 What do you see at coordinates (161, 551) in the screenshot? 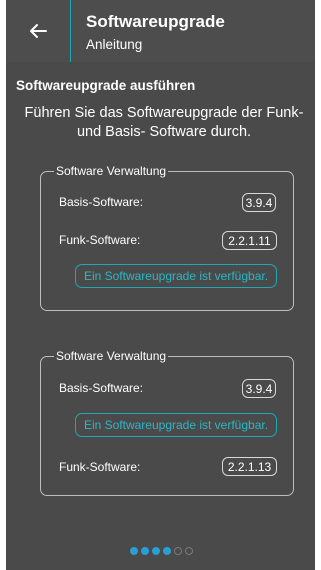
I see `page-indicator` at bounding box center [161, 551].